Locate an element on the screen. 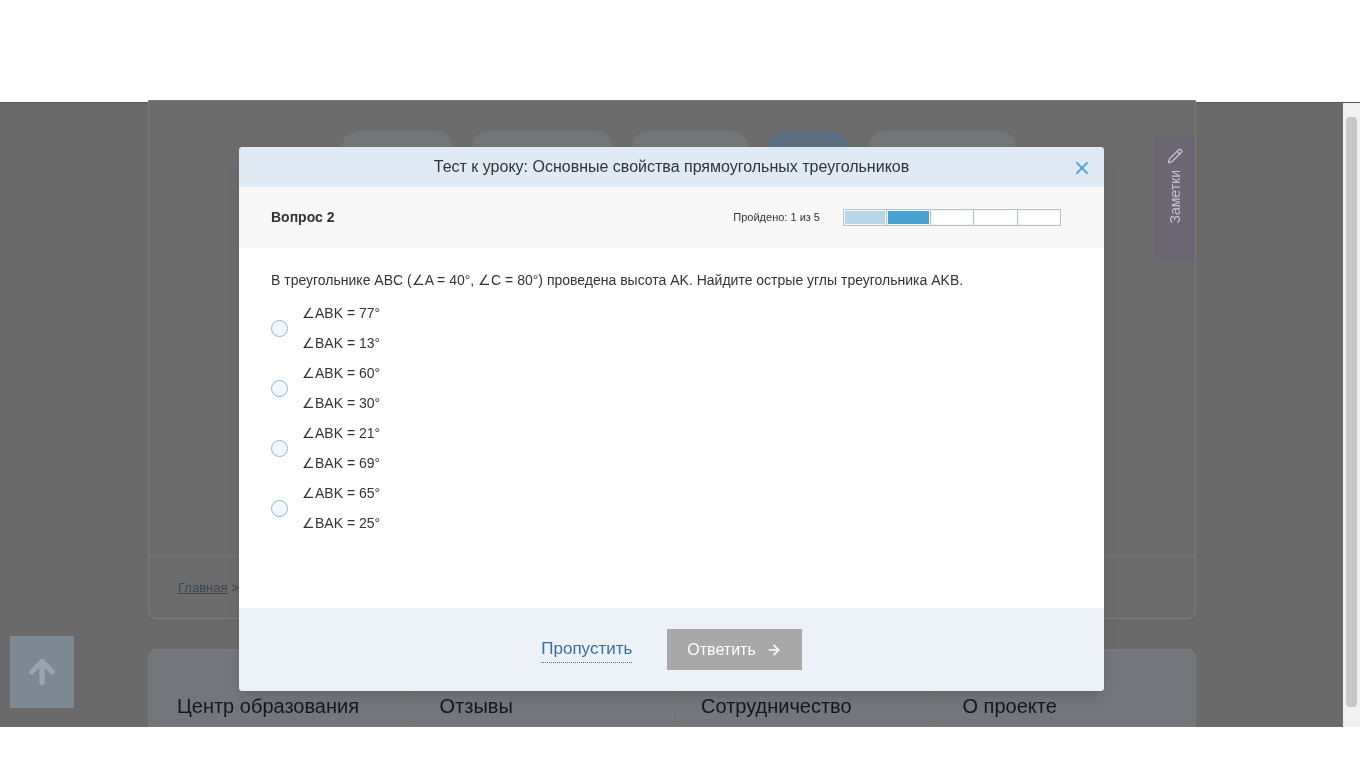 This screenshot has height=768, width=1360. answer-option-text: ∠BAK = 25° is located at coordinates (341, 523).